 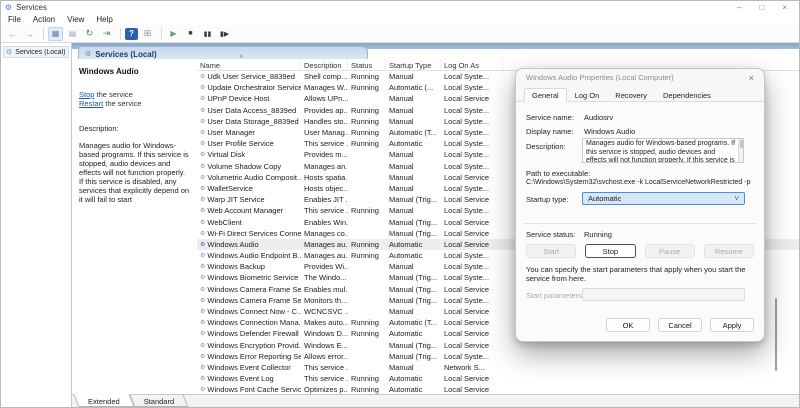 I want to click on apply-button: Apply, so click(x=732, y=325).